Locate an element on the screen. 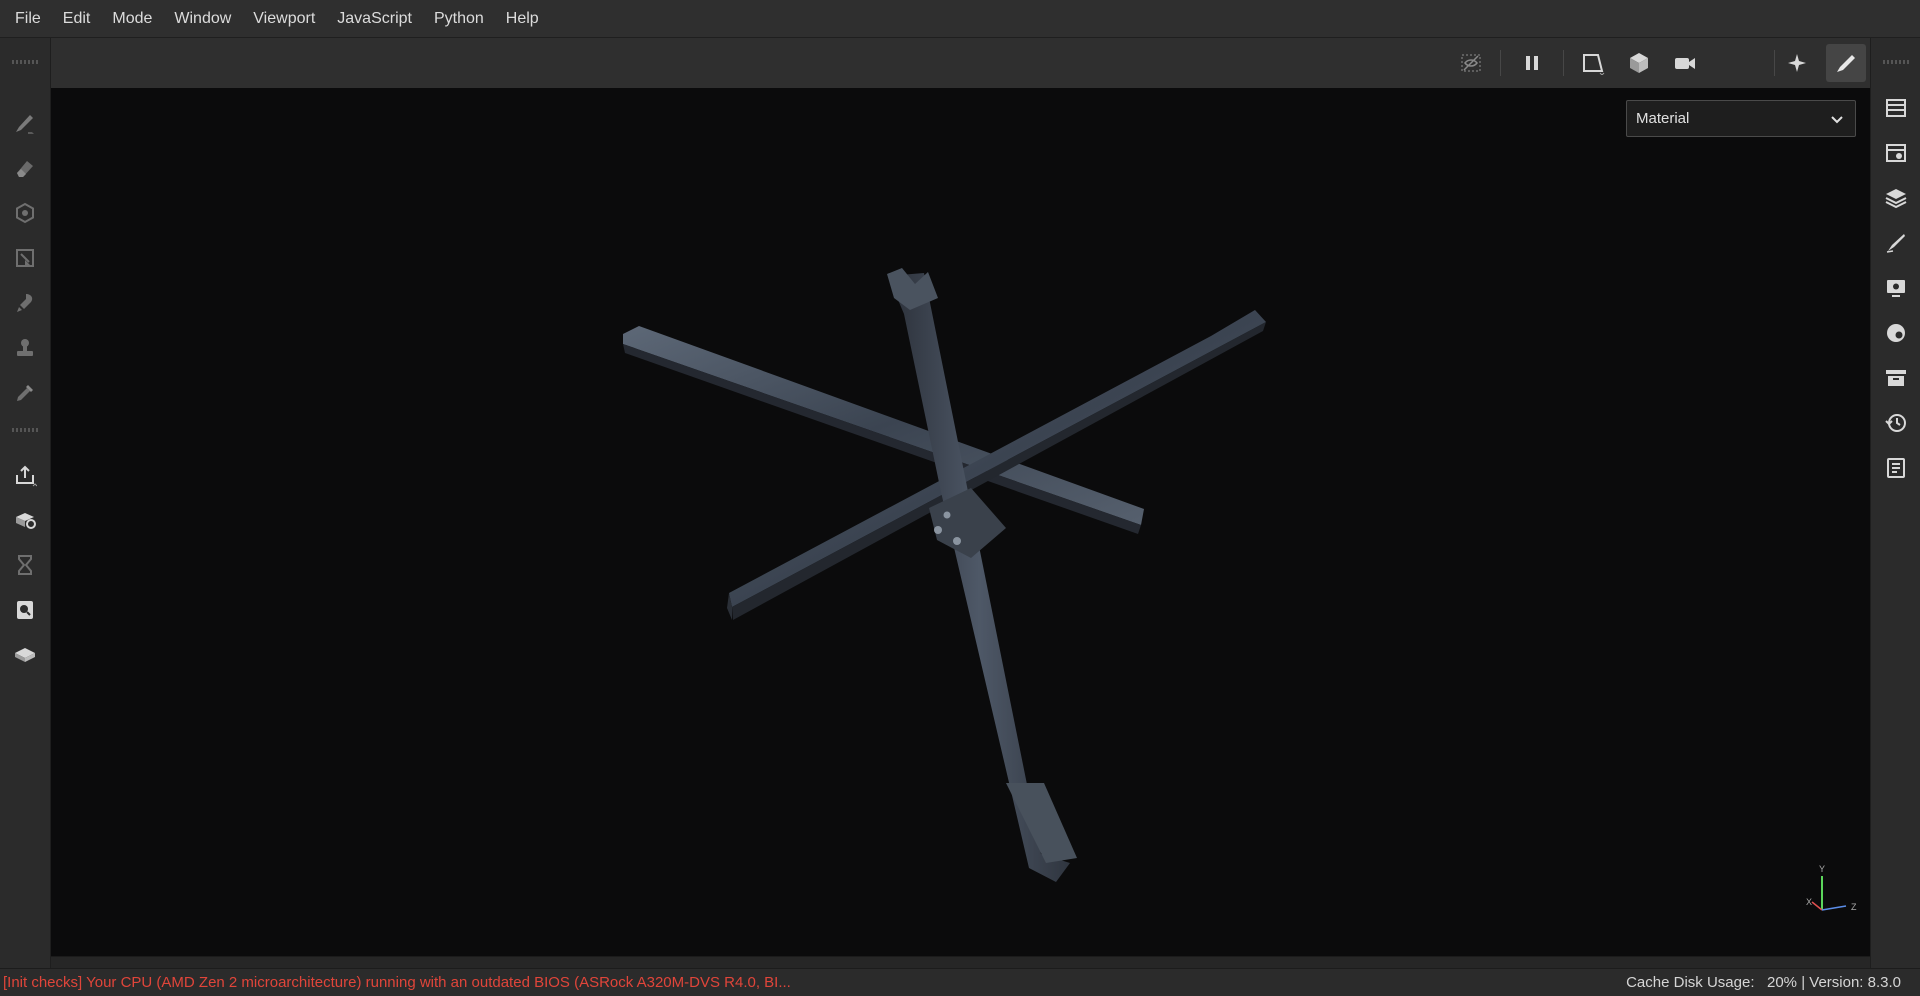  chevron-down-icon is located at coordinates (1837, 120).